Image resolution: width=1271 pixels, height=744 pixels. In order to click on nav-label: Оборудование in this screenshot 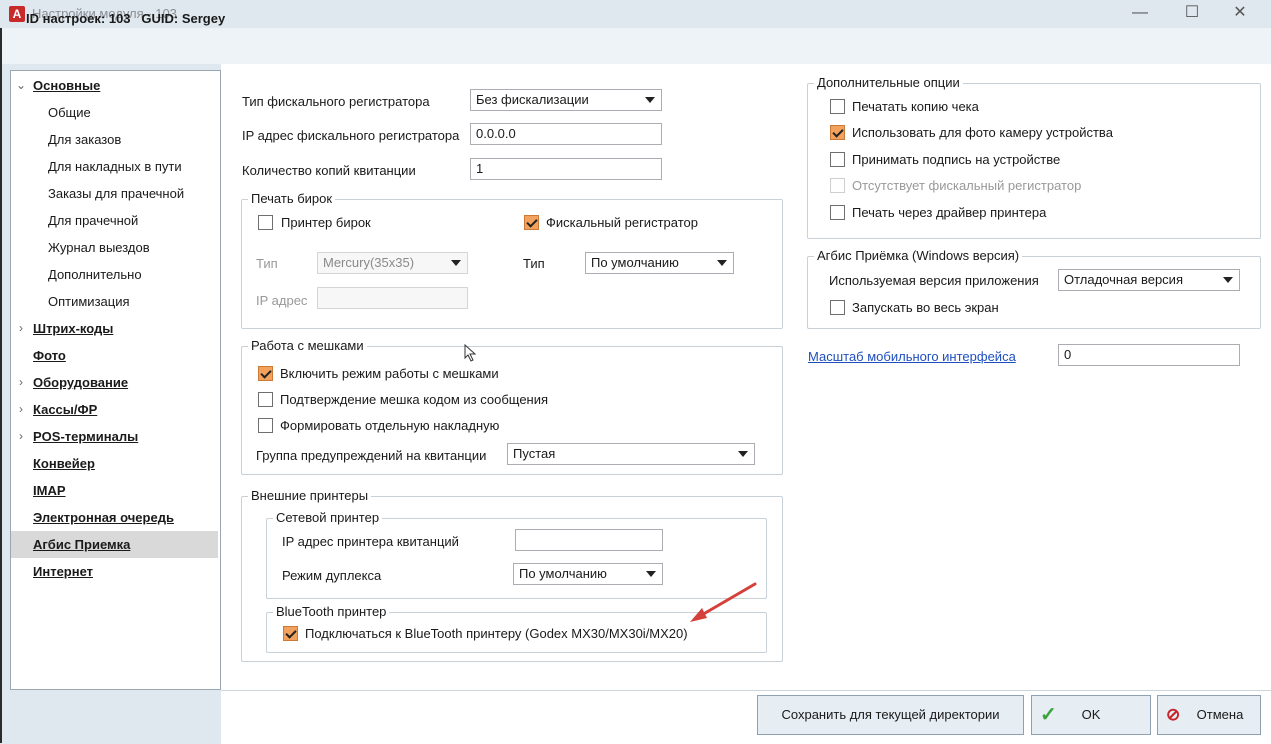, I will do `click(81, 382)`.